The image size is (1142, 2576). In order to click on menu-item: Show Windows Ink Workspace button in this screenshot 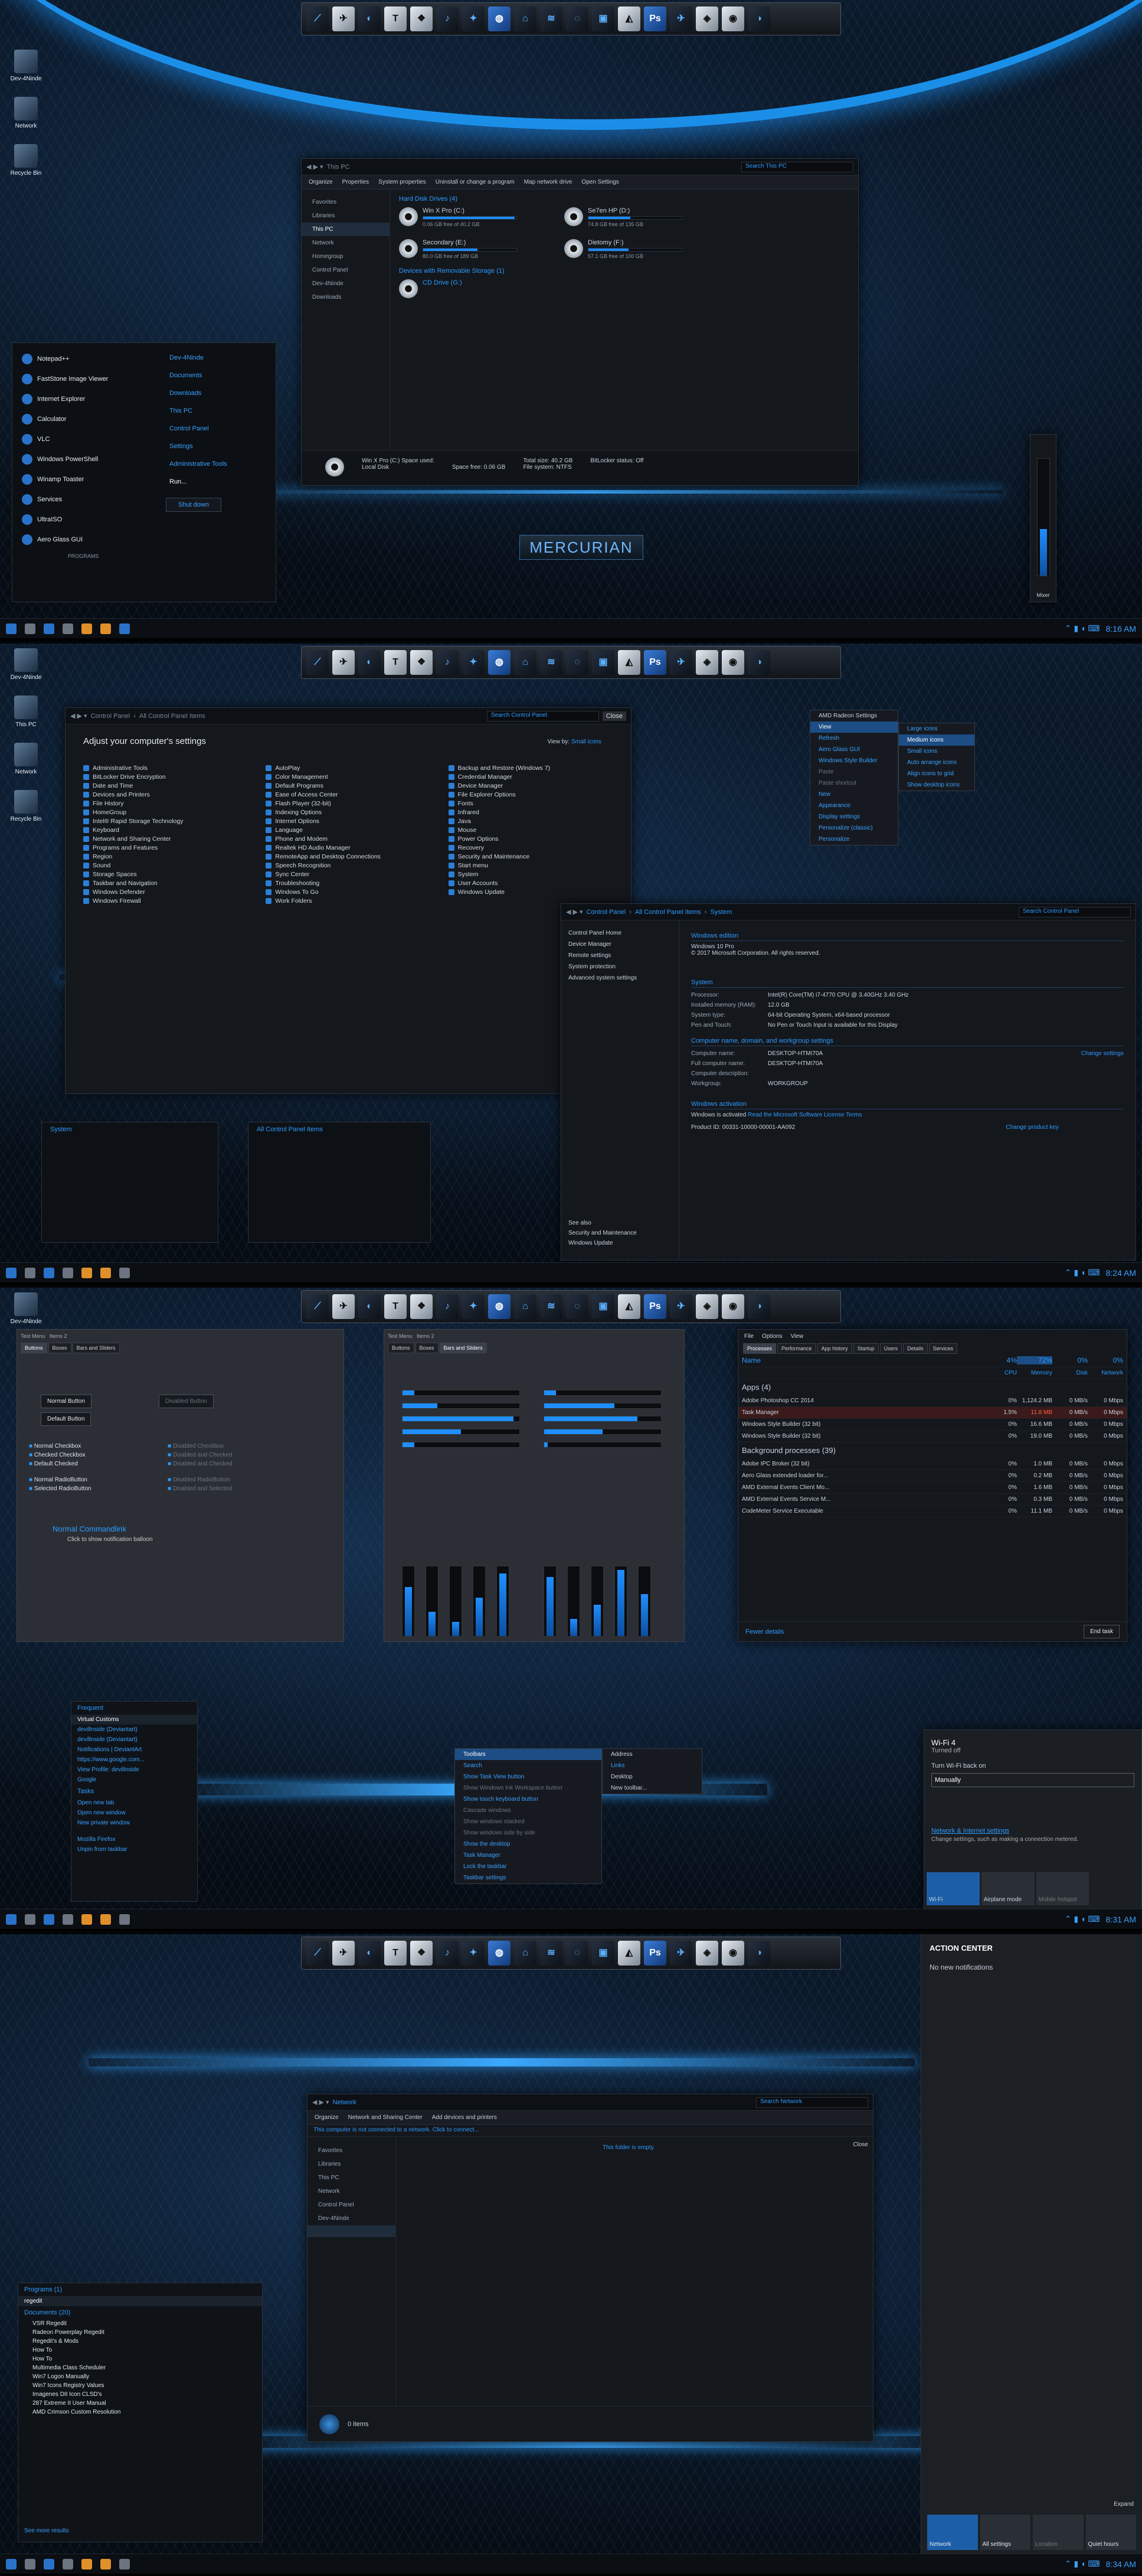, I will do `click(528, 1788)`.